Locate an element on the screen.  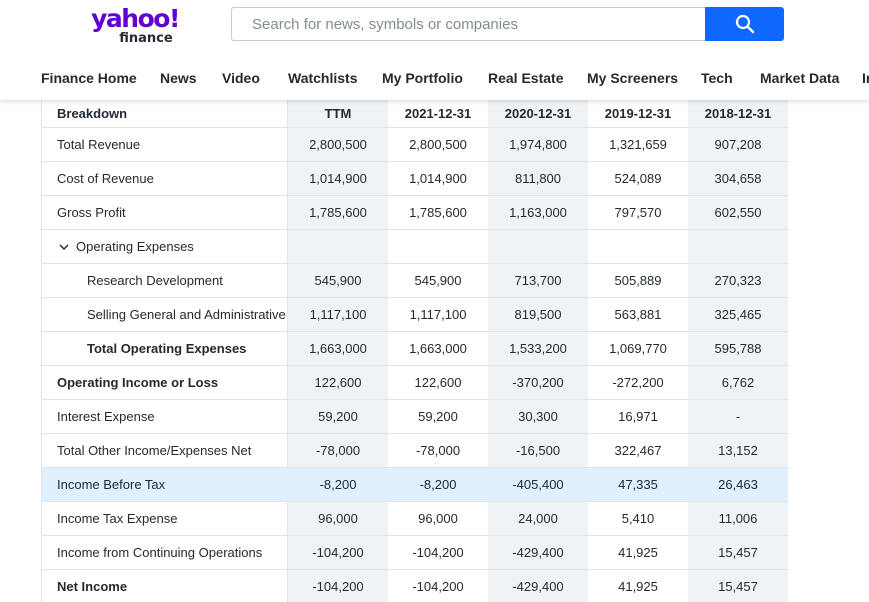
nav-finance-home: Finance Home is located at coordinates (89, 78).